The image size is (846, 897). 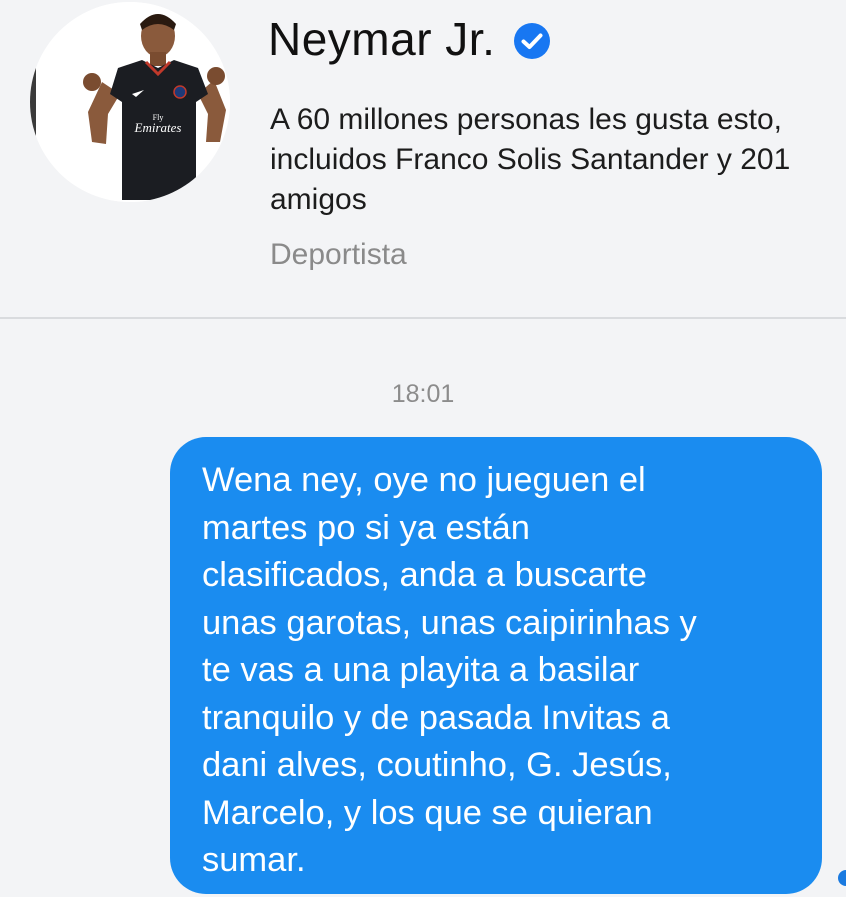 I want to click on page-name-row: Neymar Jr., so click(x=409, y=39).